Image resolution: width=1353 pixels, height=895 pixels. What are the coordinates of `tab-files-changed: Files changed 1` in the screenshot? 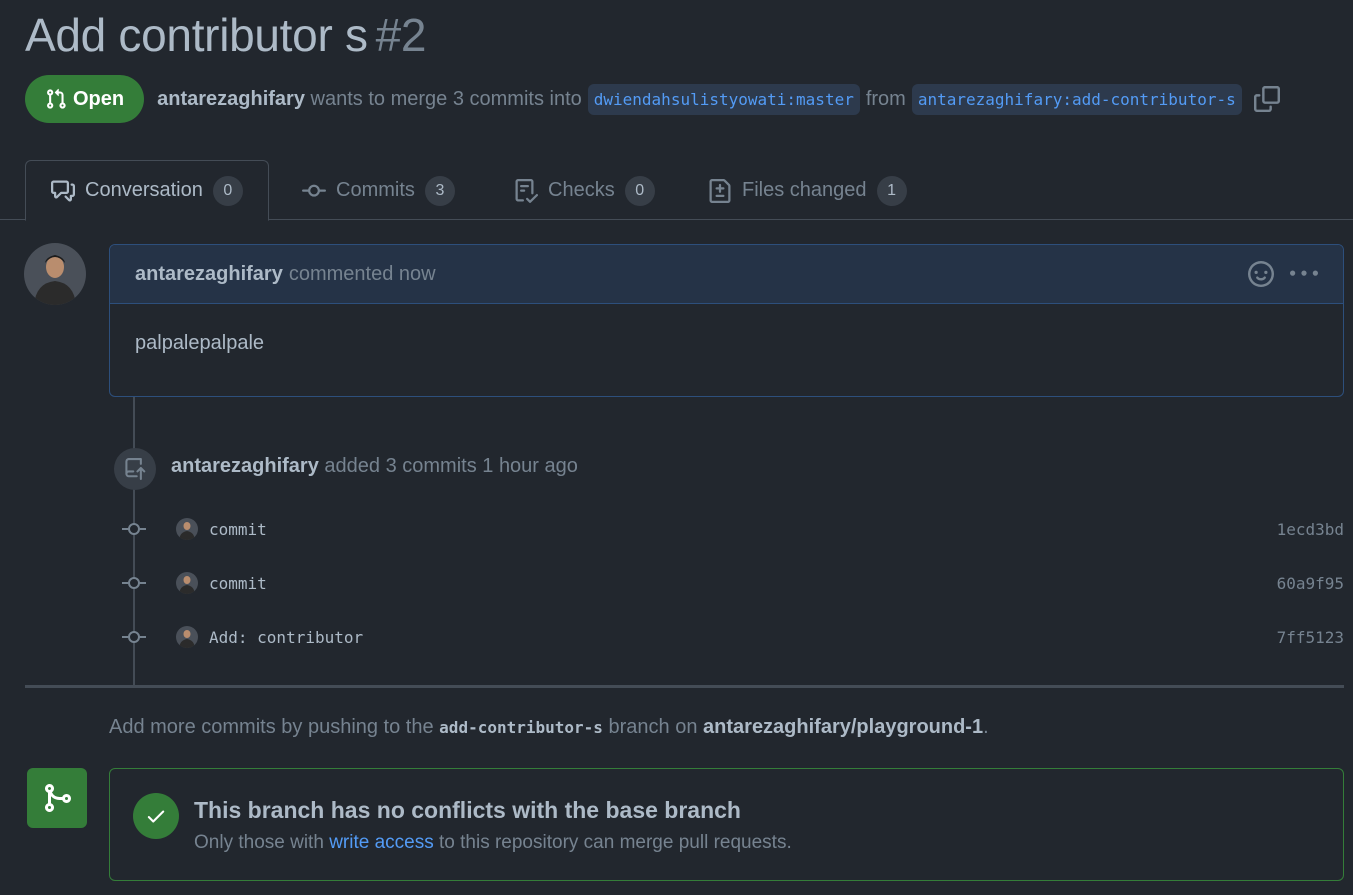 It's located at (807, 190).